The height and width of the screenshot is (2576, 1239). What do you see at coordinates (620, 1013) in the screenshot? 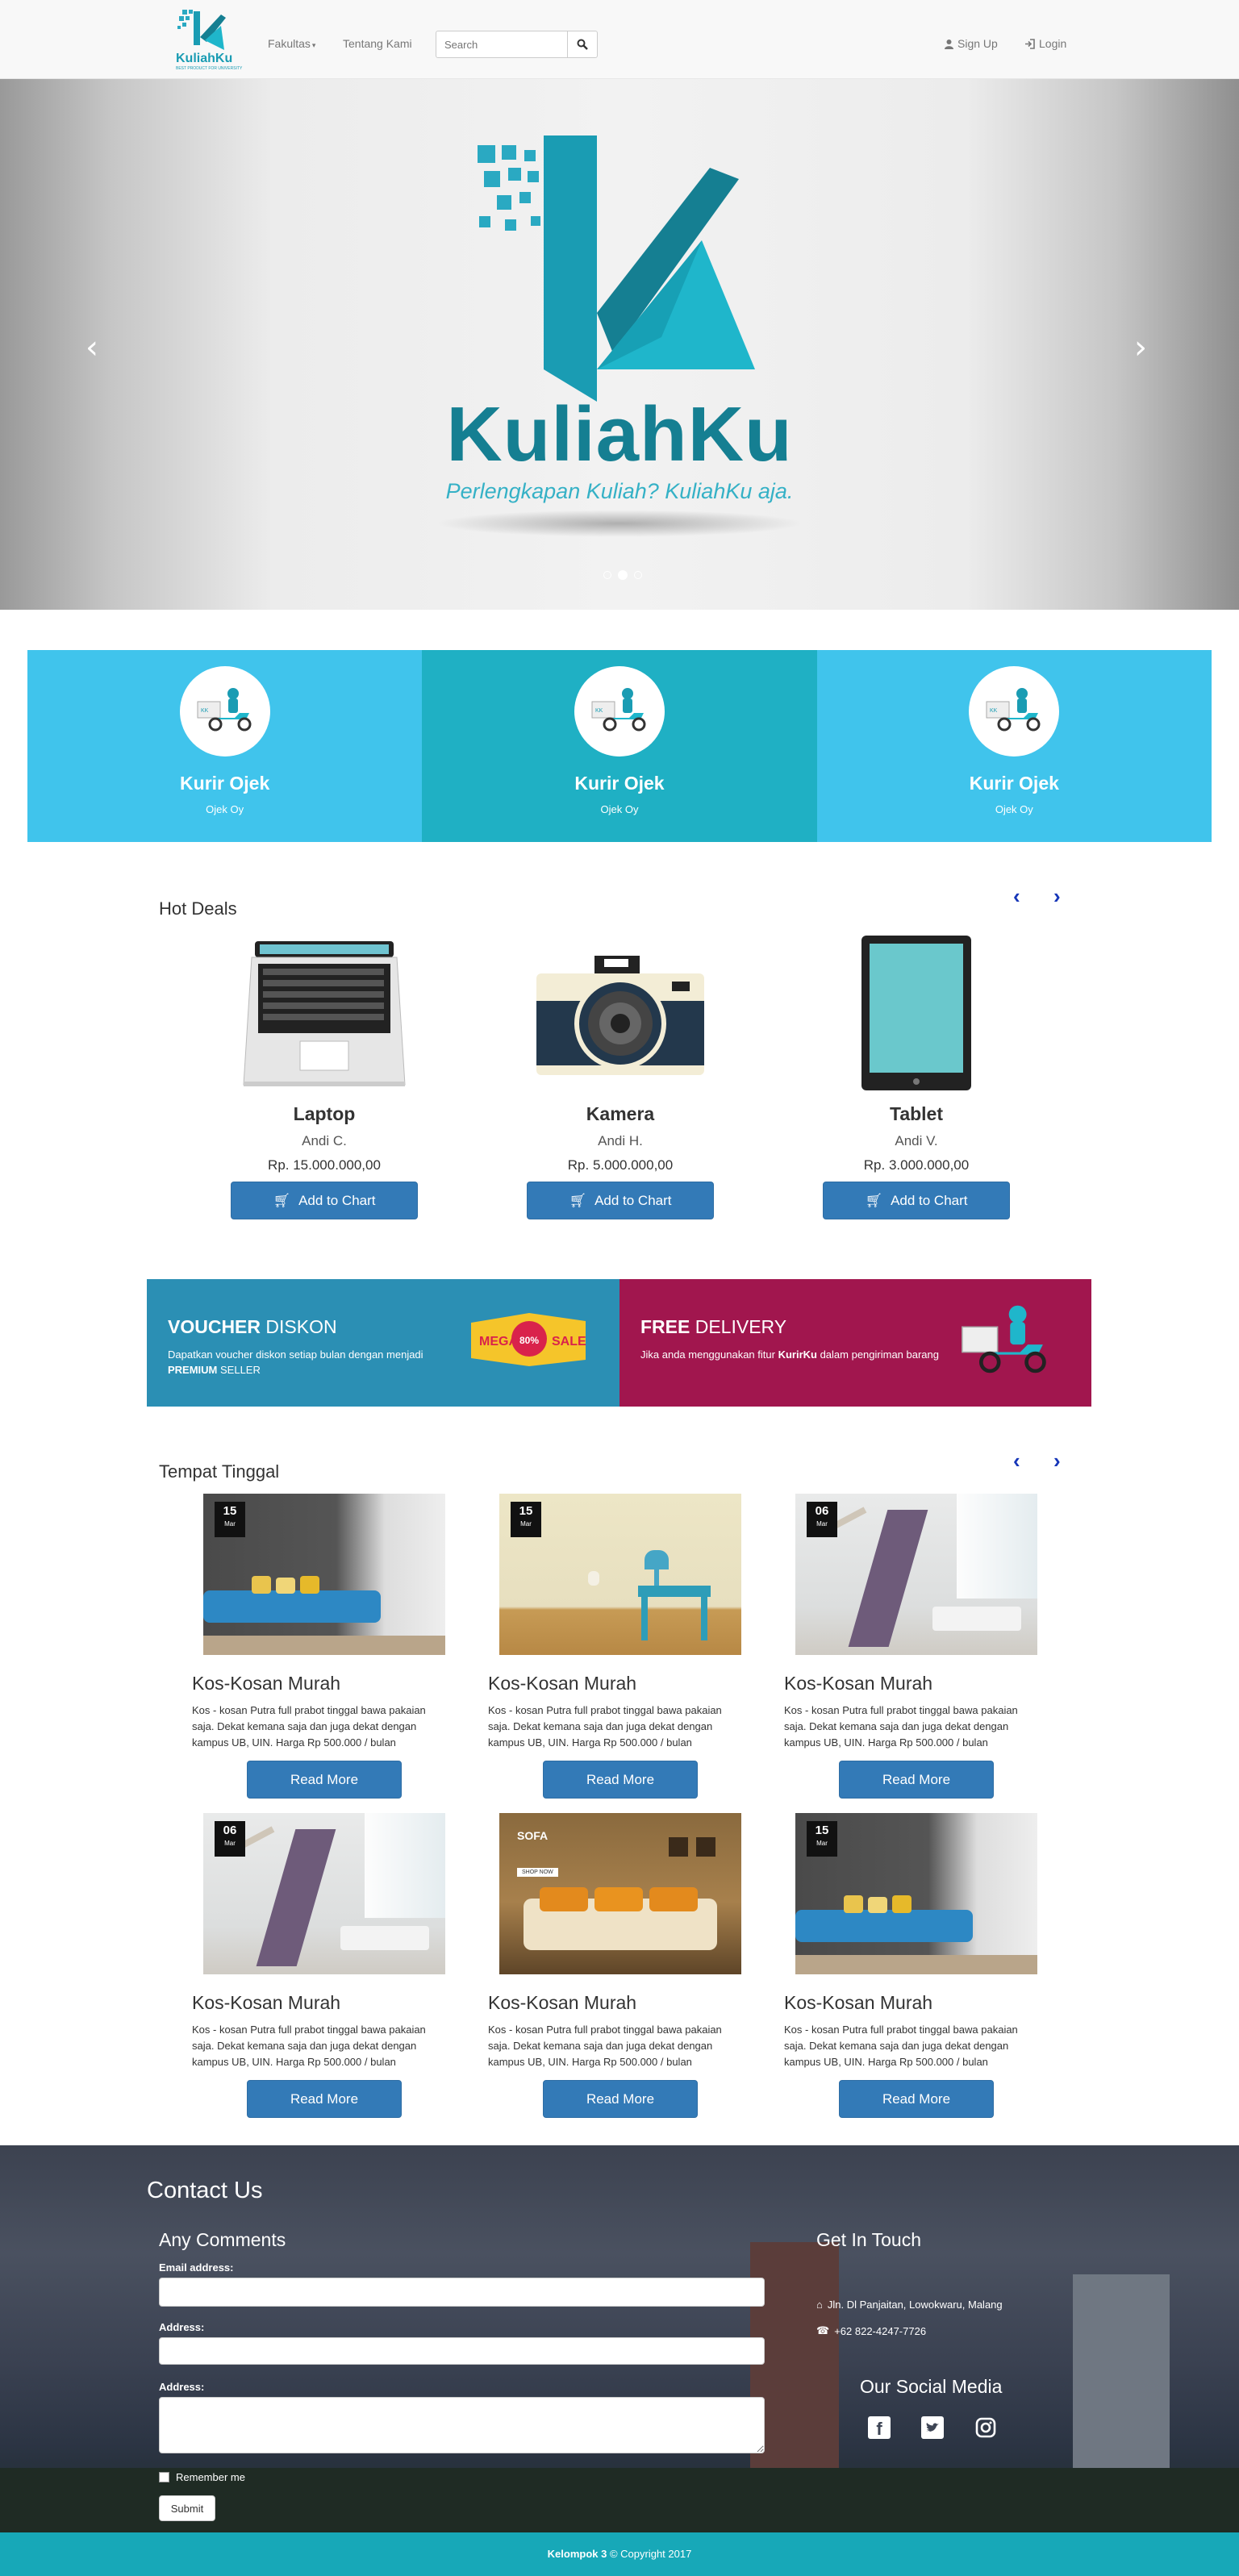
I see `camera-icon` at bounding box center [620, 1013].